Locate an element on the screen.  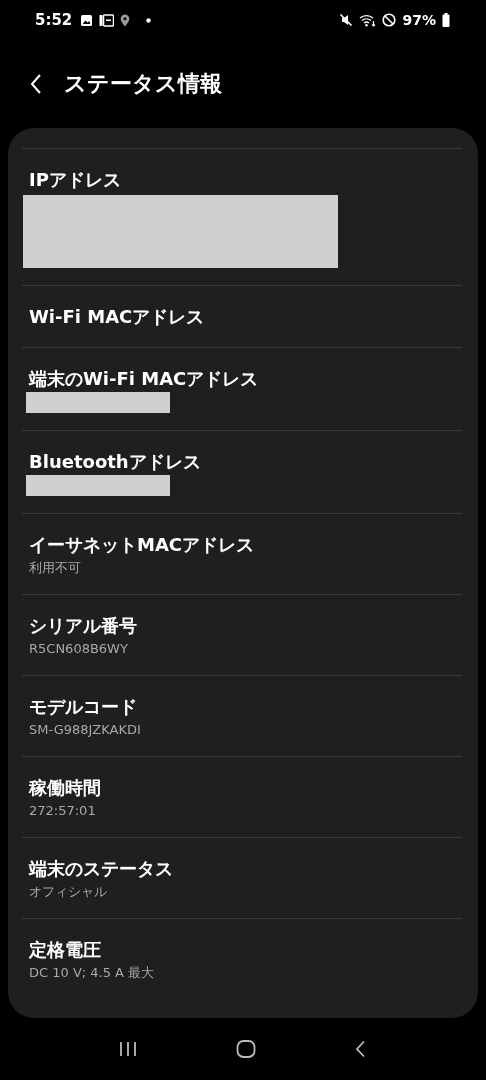
info-item: シリアル番号 R5CN608B6WY is located at coordinates (242, 635).